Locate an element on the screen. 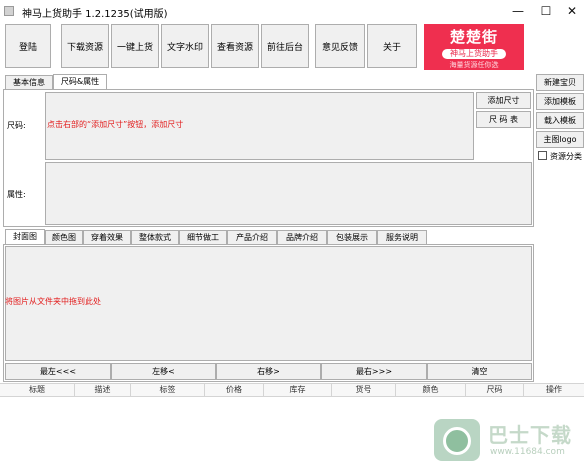 The image size is (584, 467). main-image-logo-button: 主图logo is located at coordinates (560, 139).